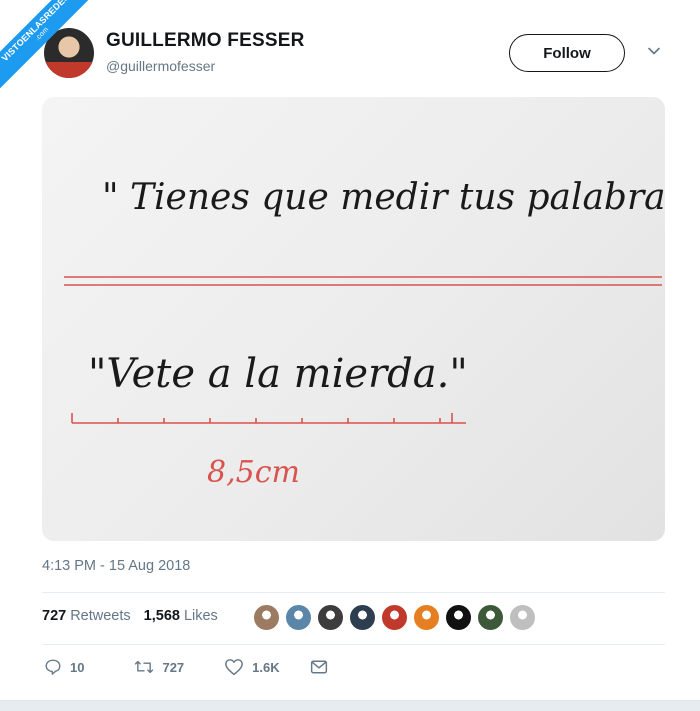 The width and height of the screenshot is (700, 711). What do you see at coordinates (54, 616) in the screenshot?
I see `retweets-count: 727` at bounding box center [54, 616].